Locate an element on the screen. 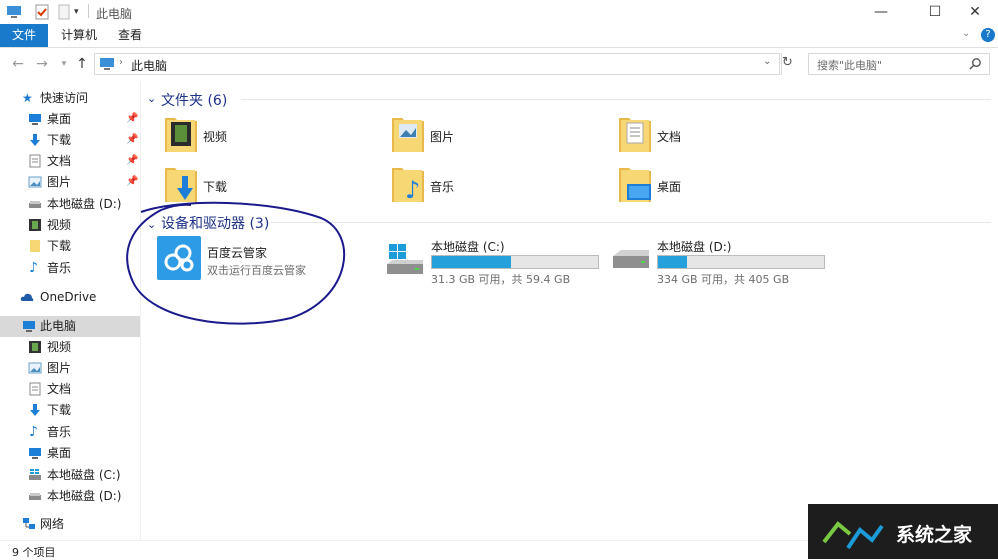 Image resolution: width=998 pixels, height=560 pixels. nav-pc-drive-d: 本地磁盘 (D:) is located at coordinates (70, 496).